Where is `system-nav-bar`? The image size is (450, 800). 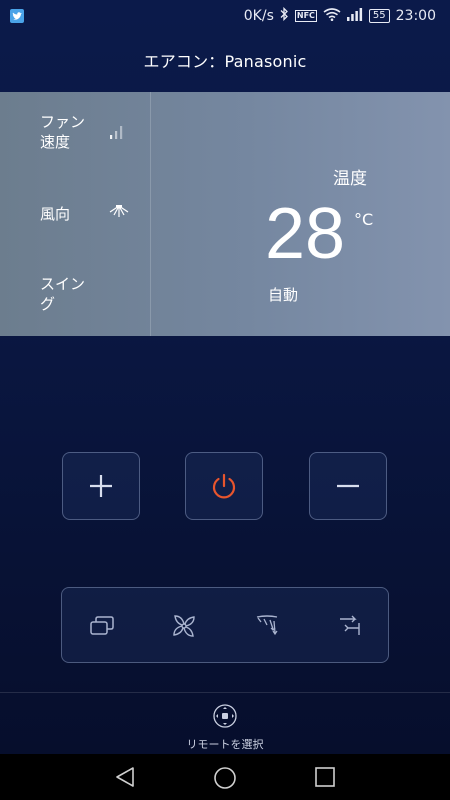 system-nav-bar is located at coordinates (225, 777).